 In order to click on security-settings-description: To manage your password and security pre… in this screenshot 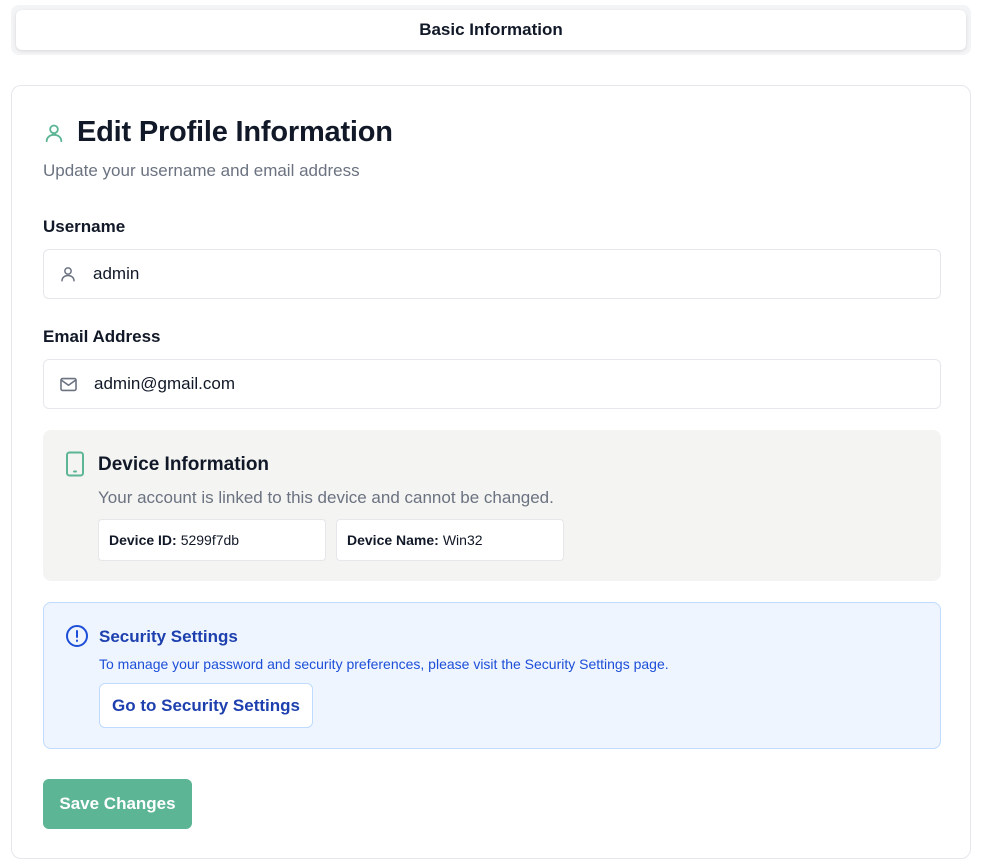, I will do `click(384, 664)`.